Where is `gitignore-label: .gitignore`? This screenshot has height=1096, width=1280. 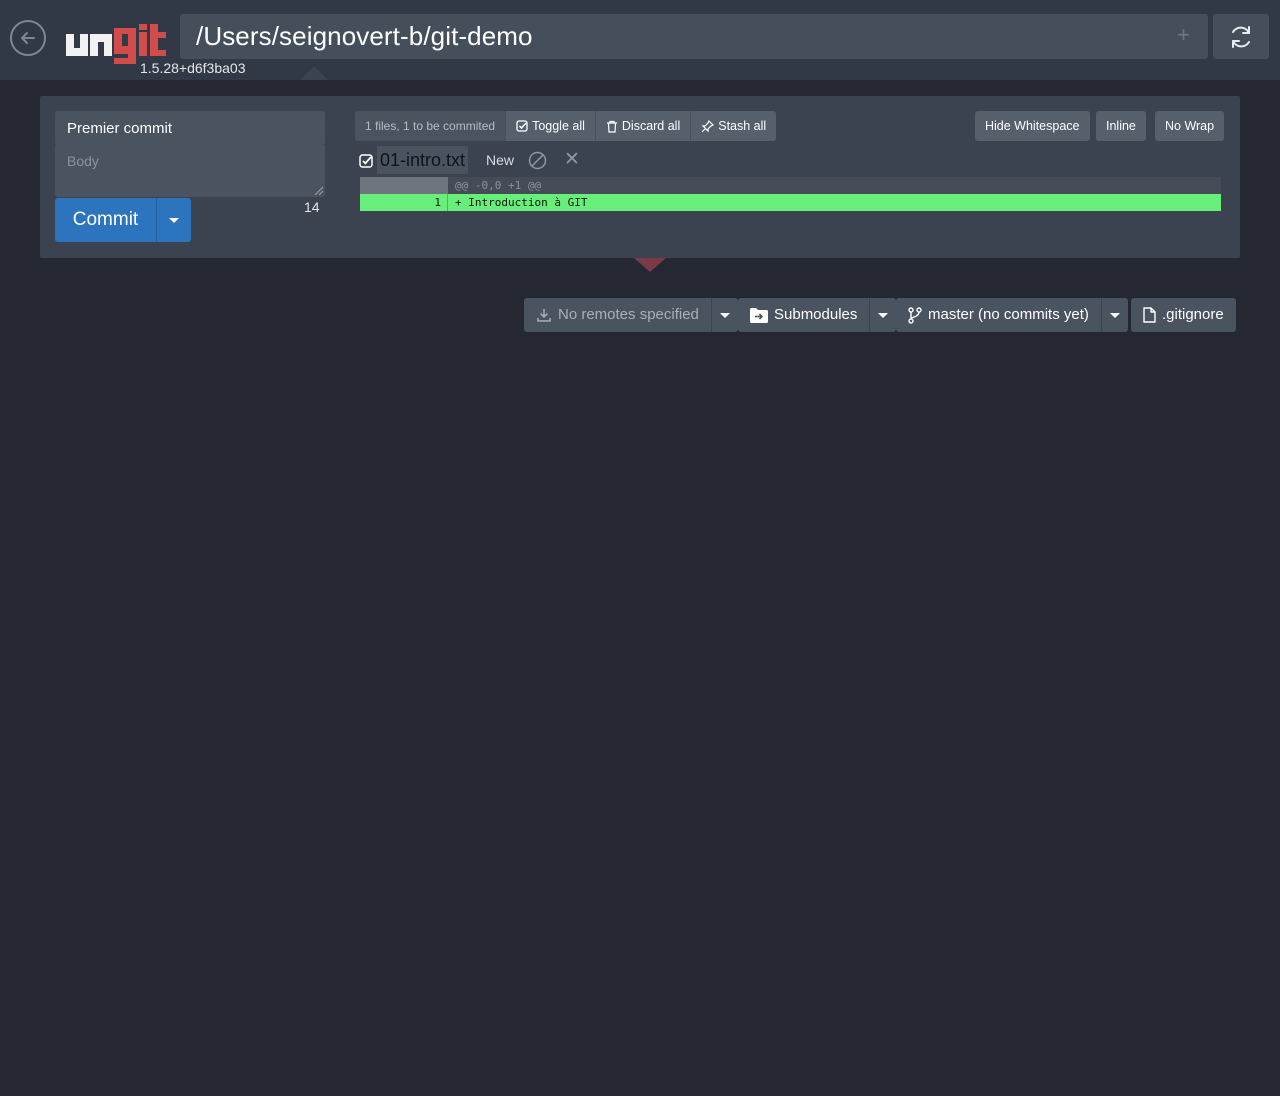
gitignore-label: .gitignore is located at coordinates (1193, 314).